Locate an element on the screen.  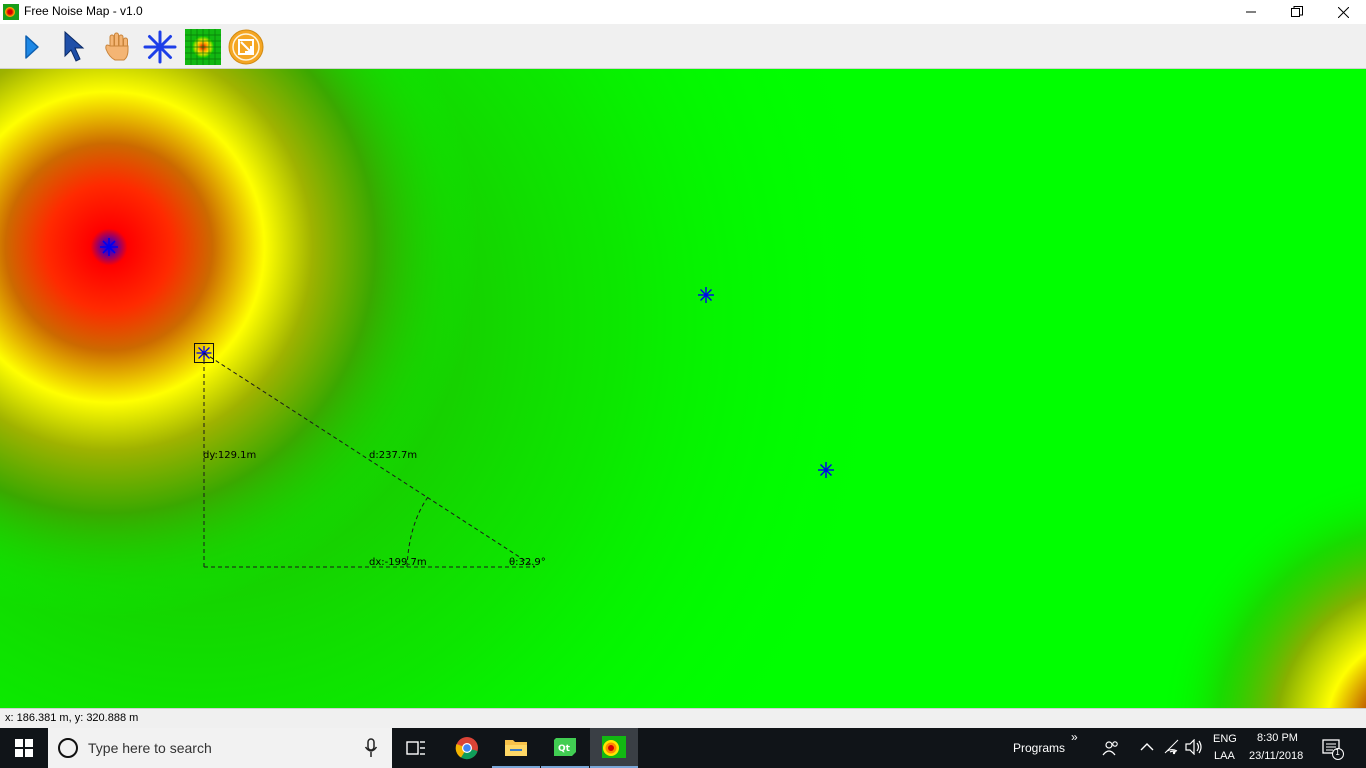
windows-logo-icon is located at coordinates (24, 748).